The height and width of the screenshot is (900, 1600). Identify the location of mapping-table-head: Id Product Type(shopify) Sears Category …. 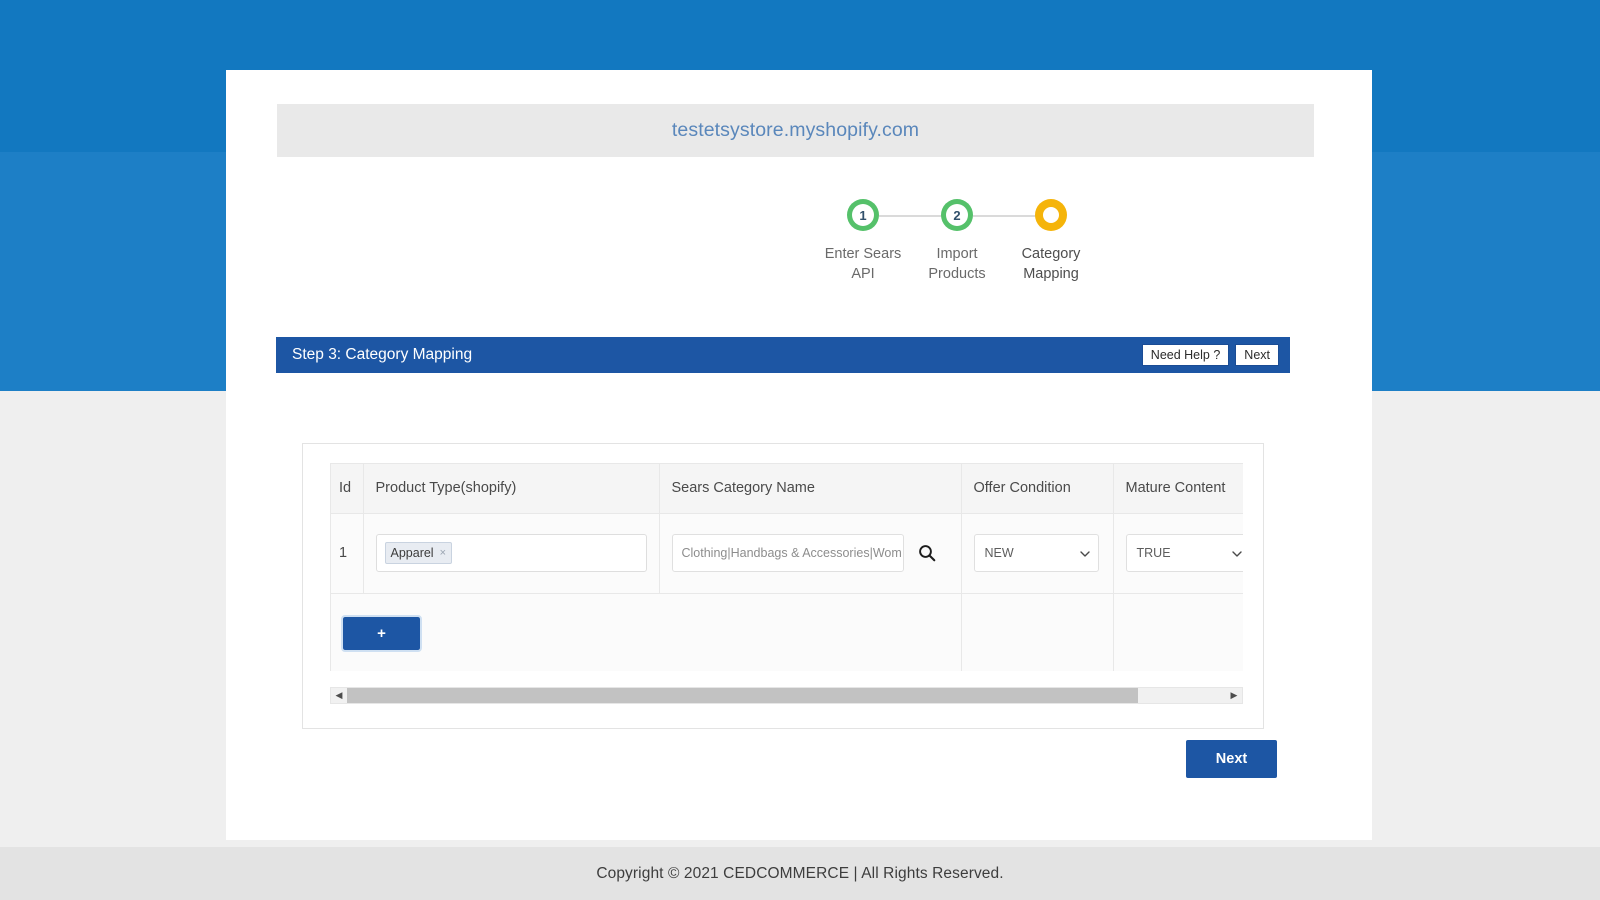
(787, 489).